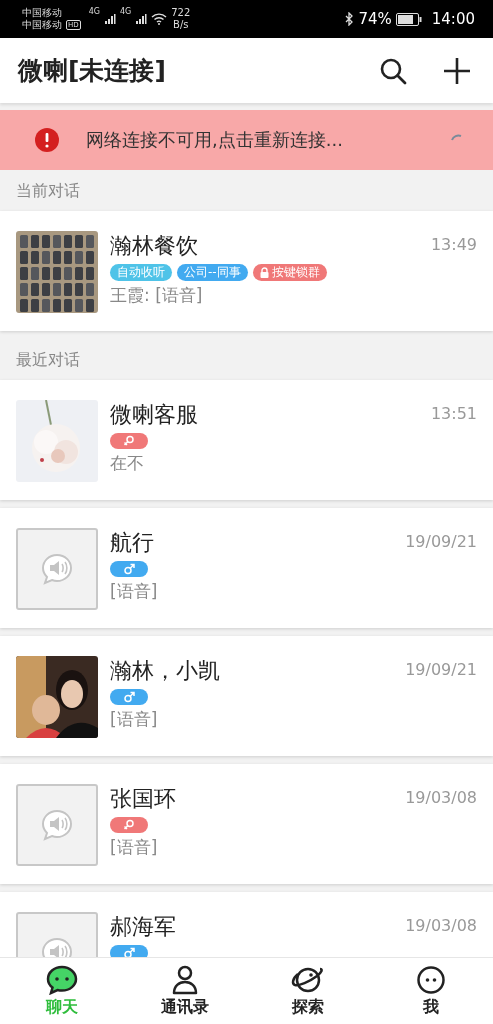 The height and width of the screenshot is (1024, 493). I want to click on plus-icon, so click(457, 70).